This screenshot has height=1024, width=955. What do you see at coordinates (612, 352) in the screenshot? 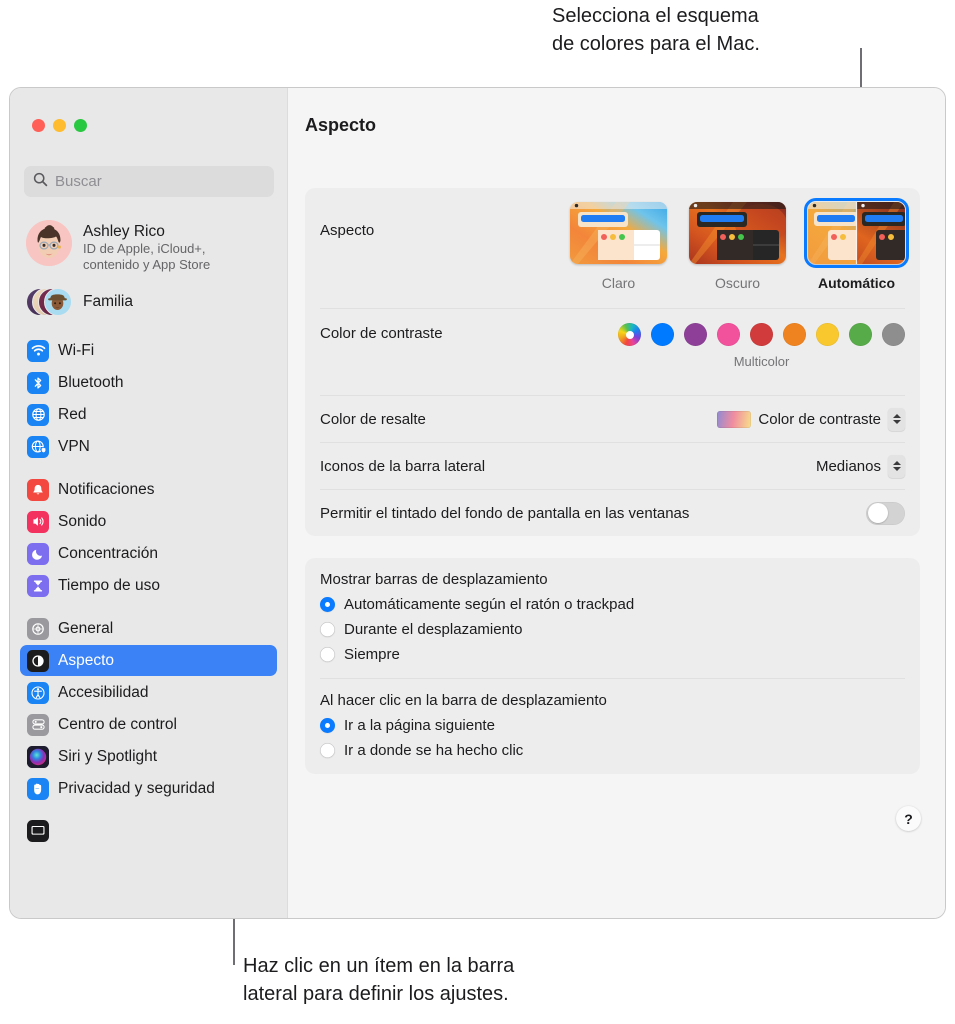
I see `accent-color-row: Color de contraste Multicolor` at bounding box center [612, 352].